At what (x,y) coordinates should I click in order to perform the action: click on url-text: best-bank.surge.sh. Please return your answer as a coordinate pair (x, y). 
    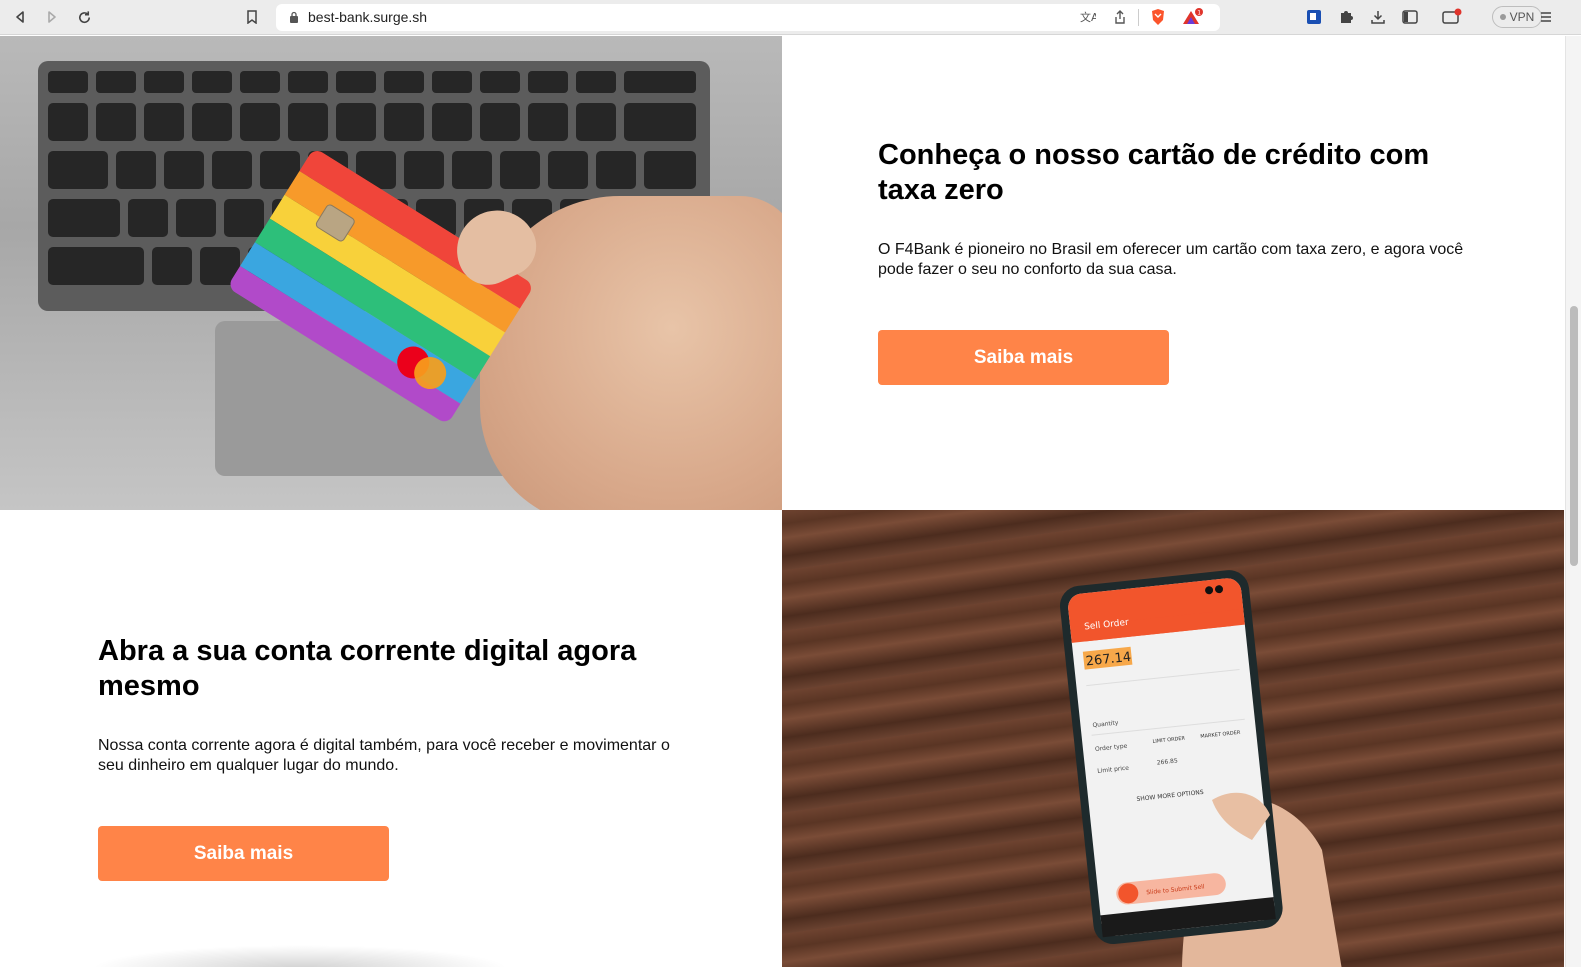
    Looking at the image, I should click on (368, 17).